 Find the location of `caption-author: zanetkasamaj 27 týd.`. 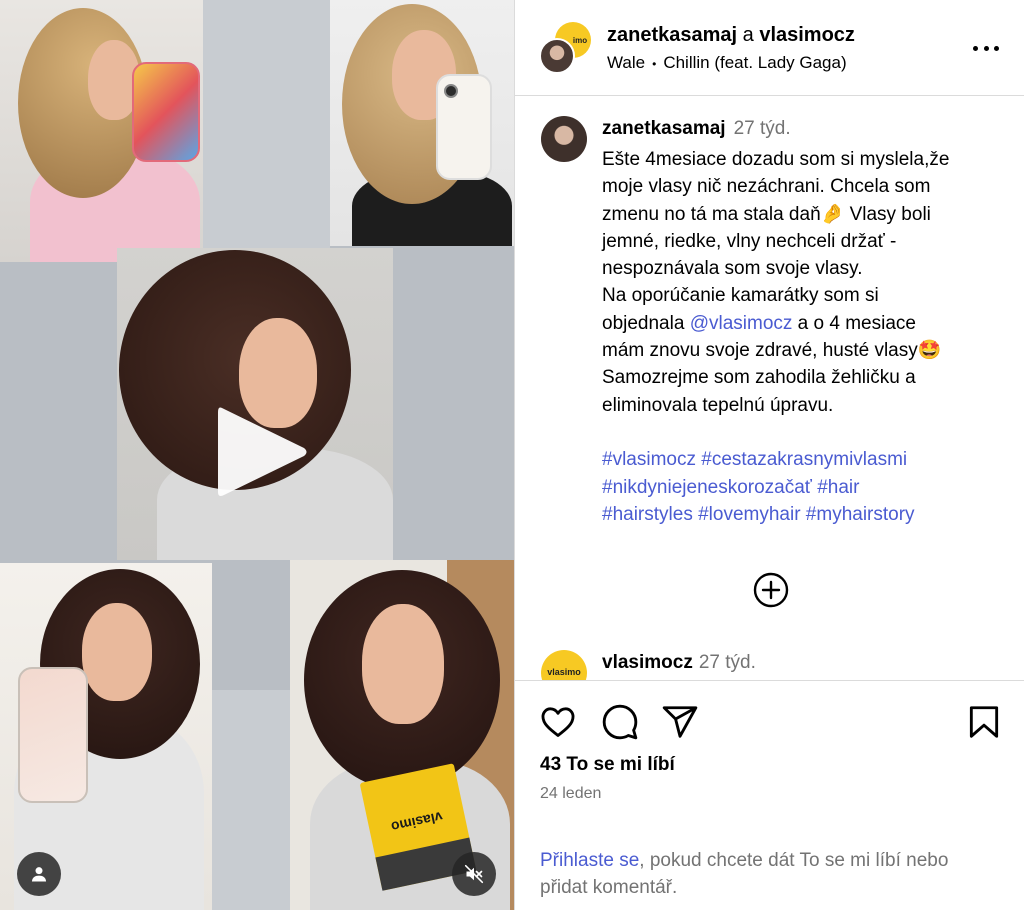

caption-author: zanetkasamaj 27 týd. is located at coordinates (696, 129).